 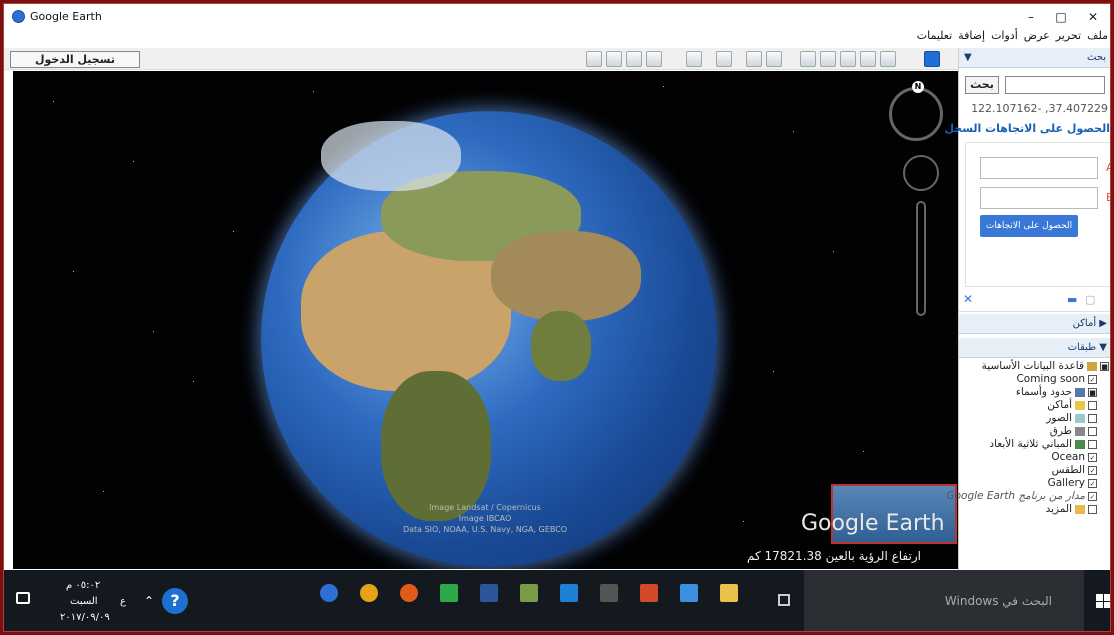 What do you see at coordinates (868, 59) in the screenshot?
I see `add-shape-icon` at bounding box center [868, 59].